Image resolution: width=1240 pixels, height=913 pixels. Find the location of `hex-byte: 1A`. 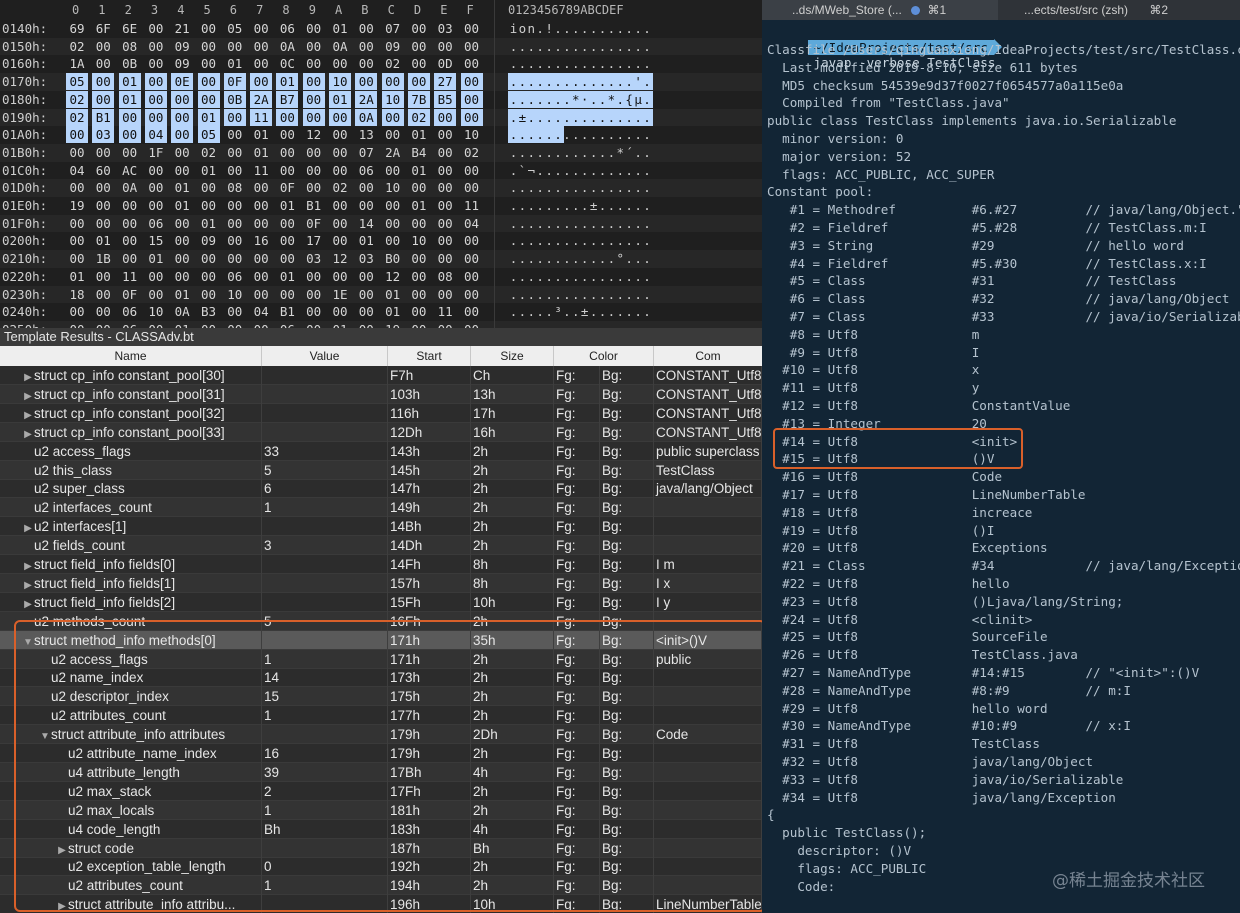

hex-byte: 1A is located at coordinates (77, 63).